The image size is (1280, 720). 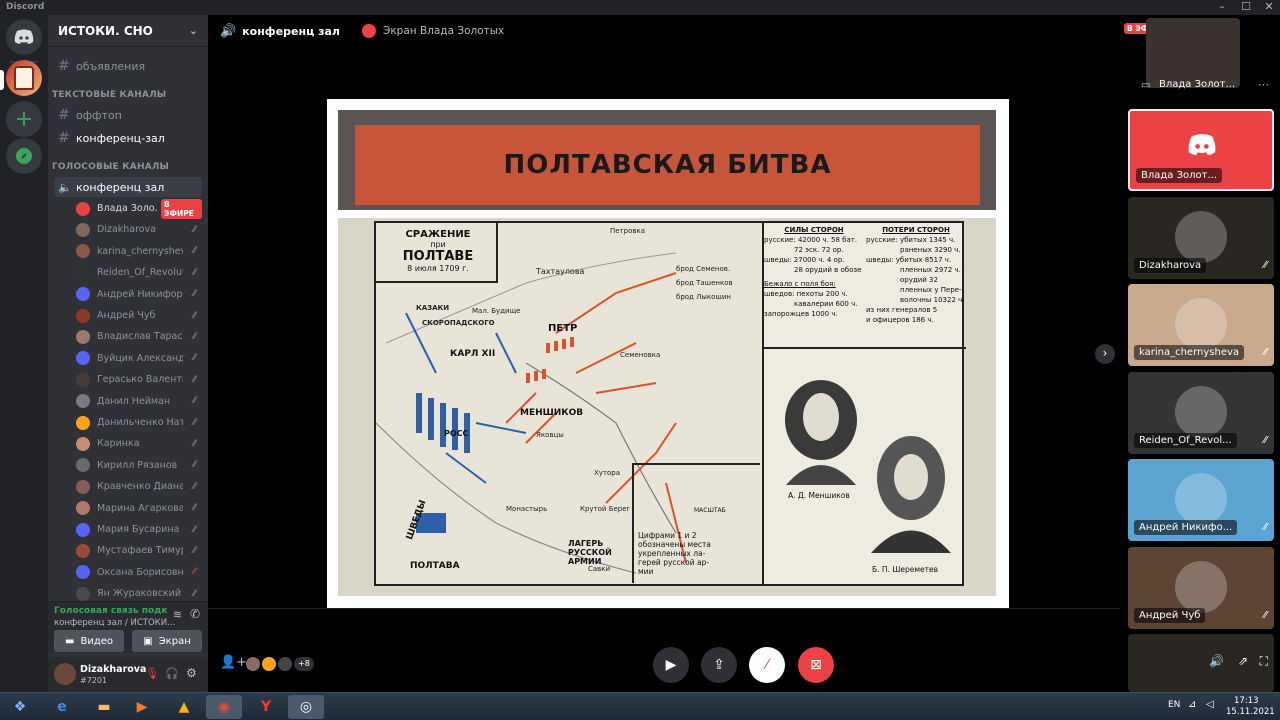 What do you see at coordinates (1201, 500) in the screenshot?
I see `participant-tile: Андрей Никифо... ⁄⁄` at bounding box center [1201, 500].